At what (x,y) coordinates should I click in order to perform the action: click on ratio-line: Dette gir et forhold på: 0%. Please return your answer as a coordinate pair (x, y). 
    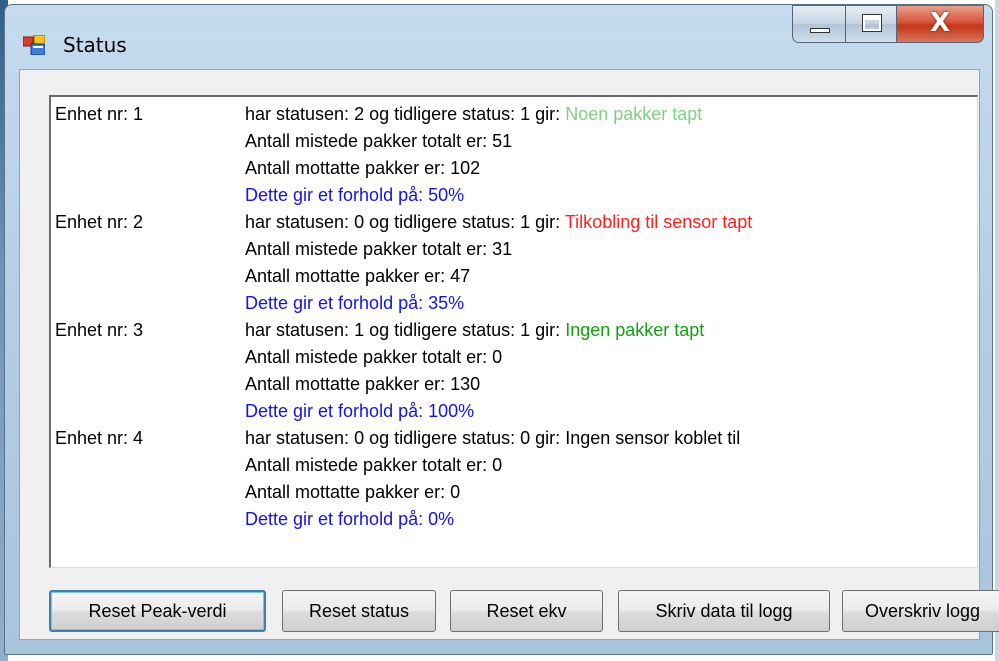
    Looking at the image, I should click on (350, 519).